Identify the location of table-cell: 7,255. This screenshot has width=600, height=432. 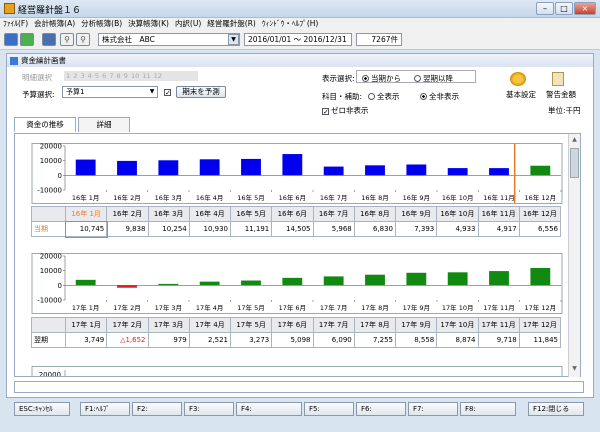
(375, 340).